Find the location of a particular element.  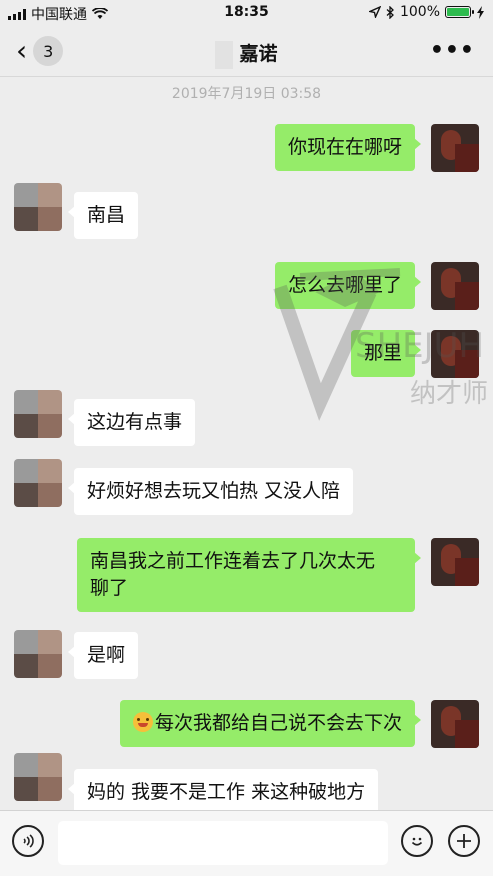

input-bar is located at coordinates (246, 843).